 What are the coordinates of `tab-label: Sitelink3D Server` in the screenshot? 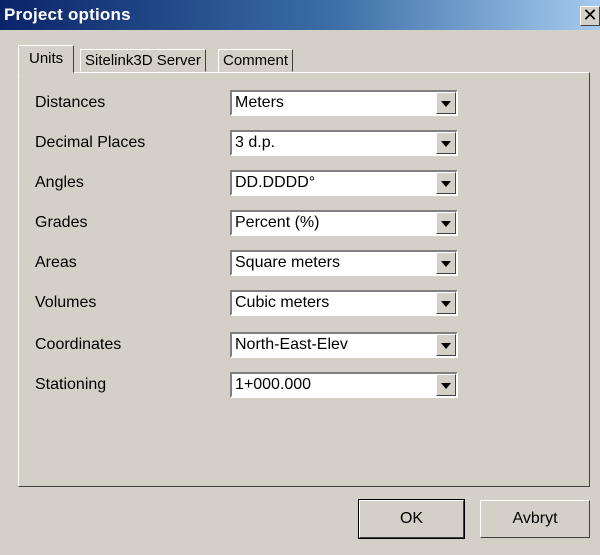 It's located at (143, 60).